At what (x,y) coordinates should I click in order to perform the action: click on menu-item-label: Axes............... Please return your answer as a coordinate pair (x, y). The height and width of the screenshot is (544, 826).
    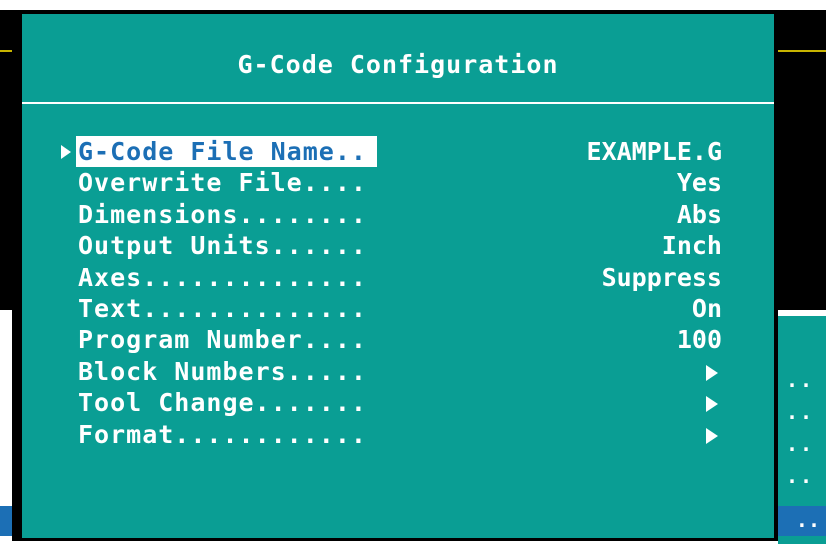
    Looking at the image, I should click on (222, 277).